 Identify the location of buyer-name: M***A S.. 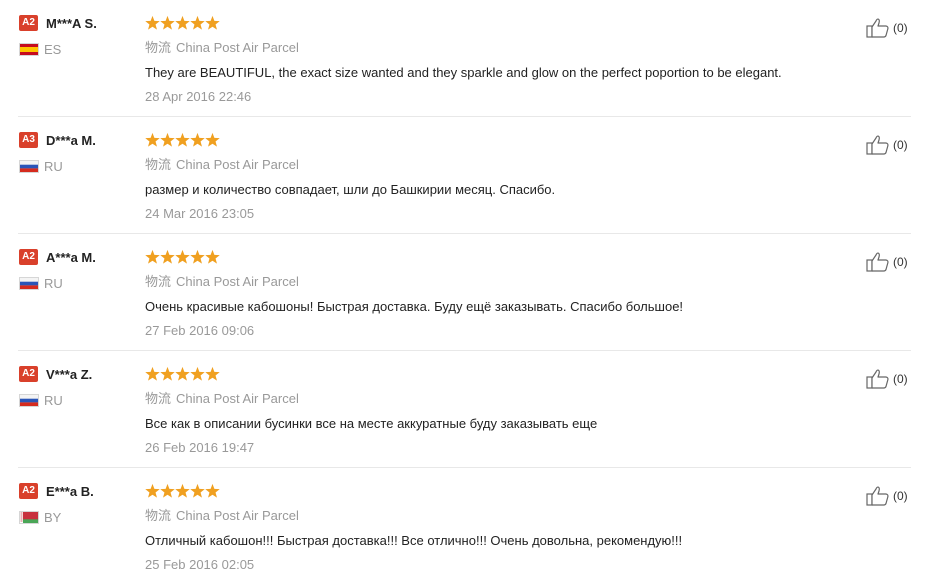
(71, 23).